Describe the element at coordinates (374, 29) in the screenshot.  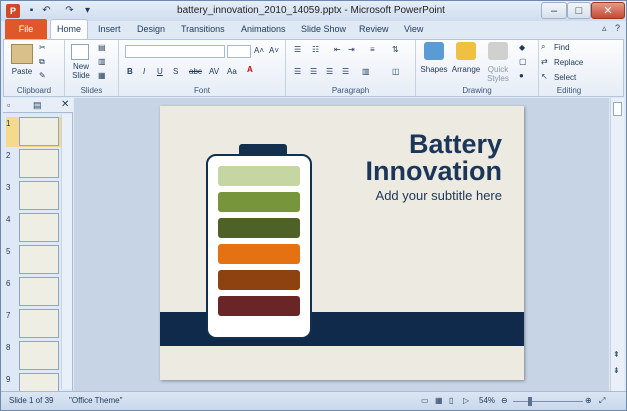
I see `tab-review: Review` at that location.